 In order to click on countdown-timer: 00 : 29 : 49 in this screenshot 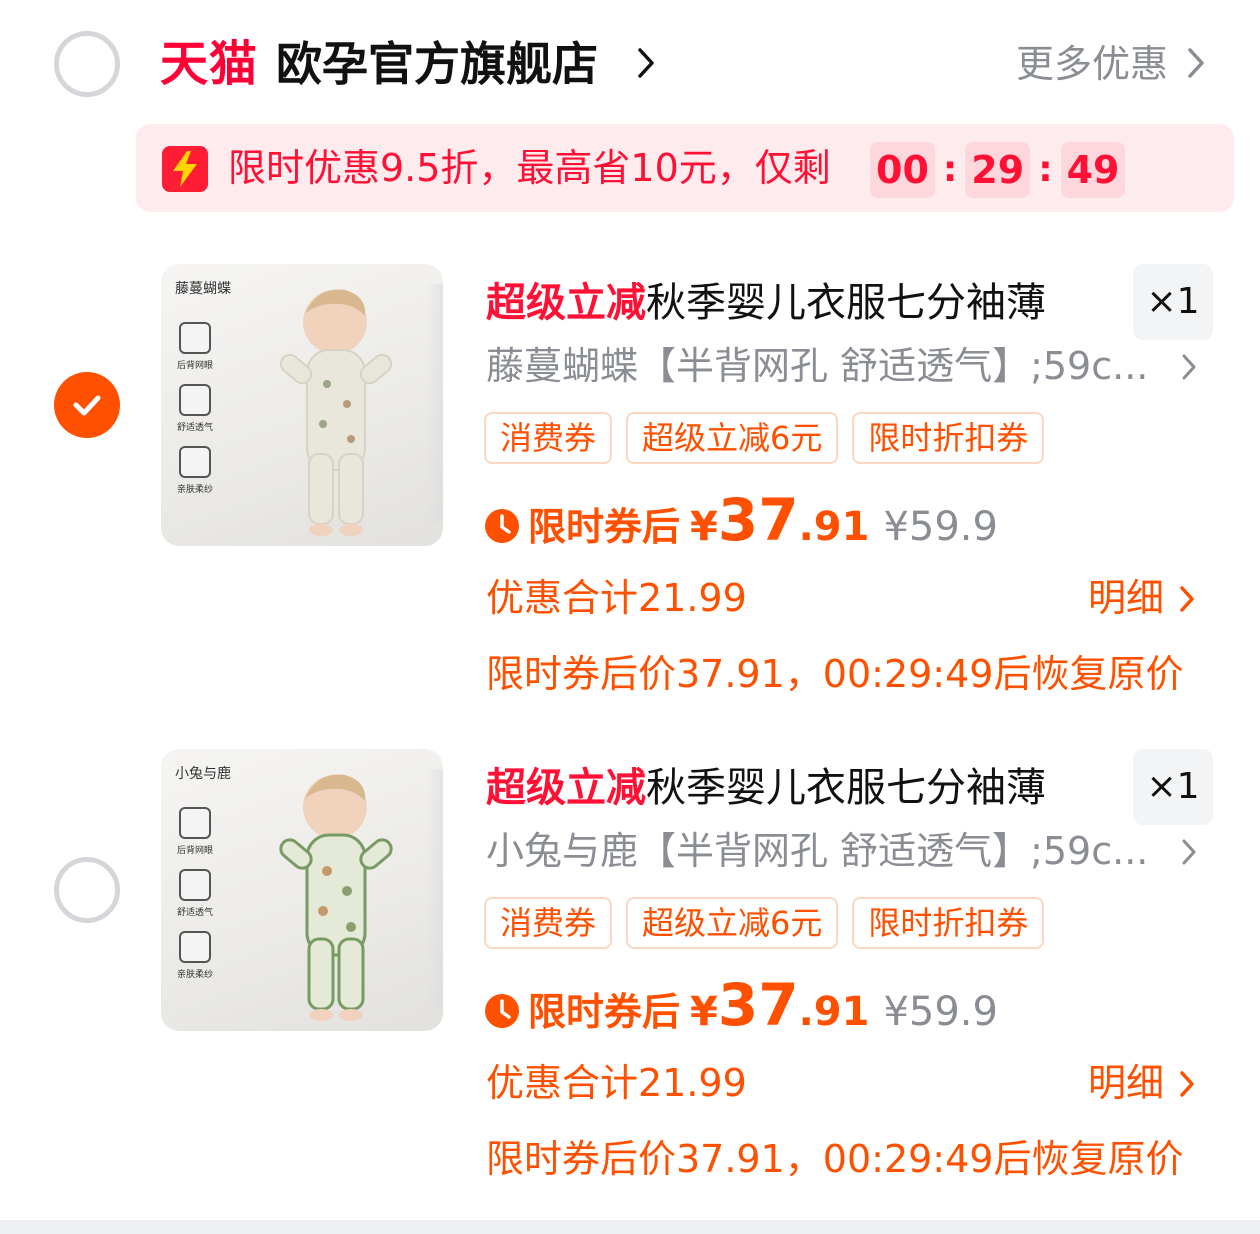, I will do `click(998, 170)`.